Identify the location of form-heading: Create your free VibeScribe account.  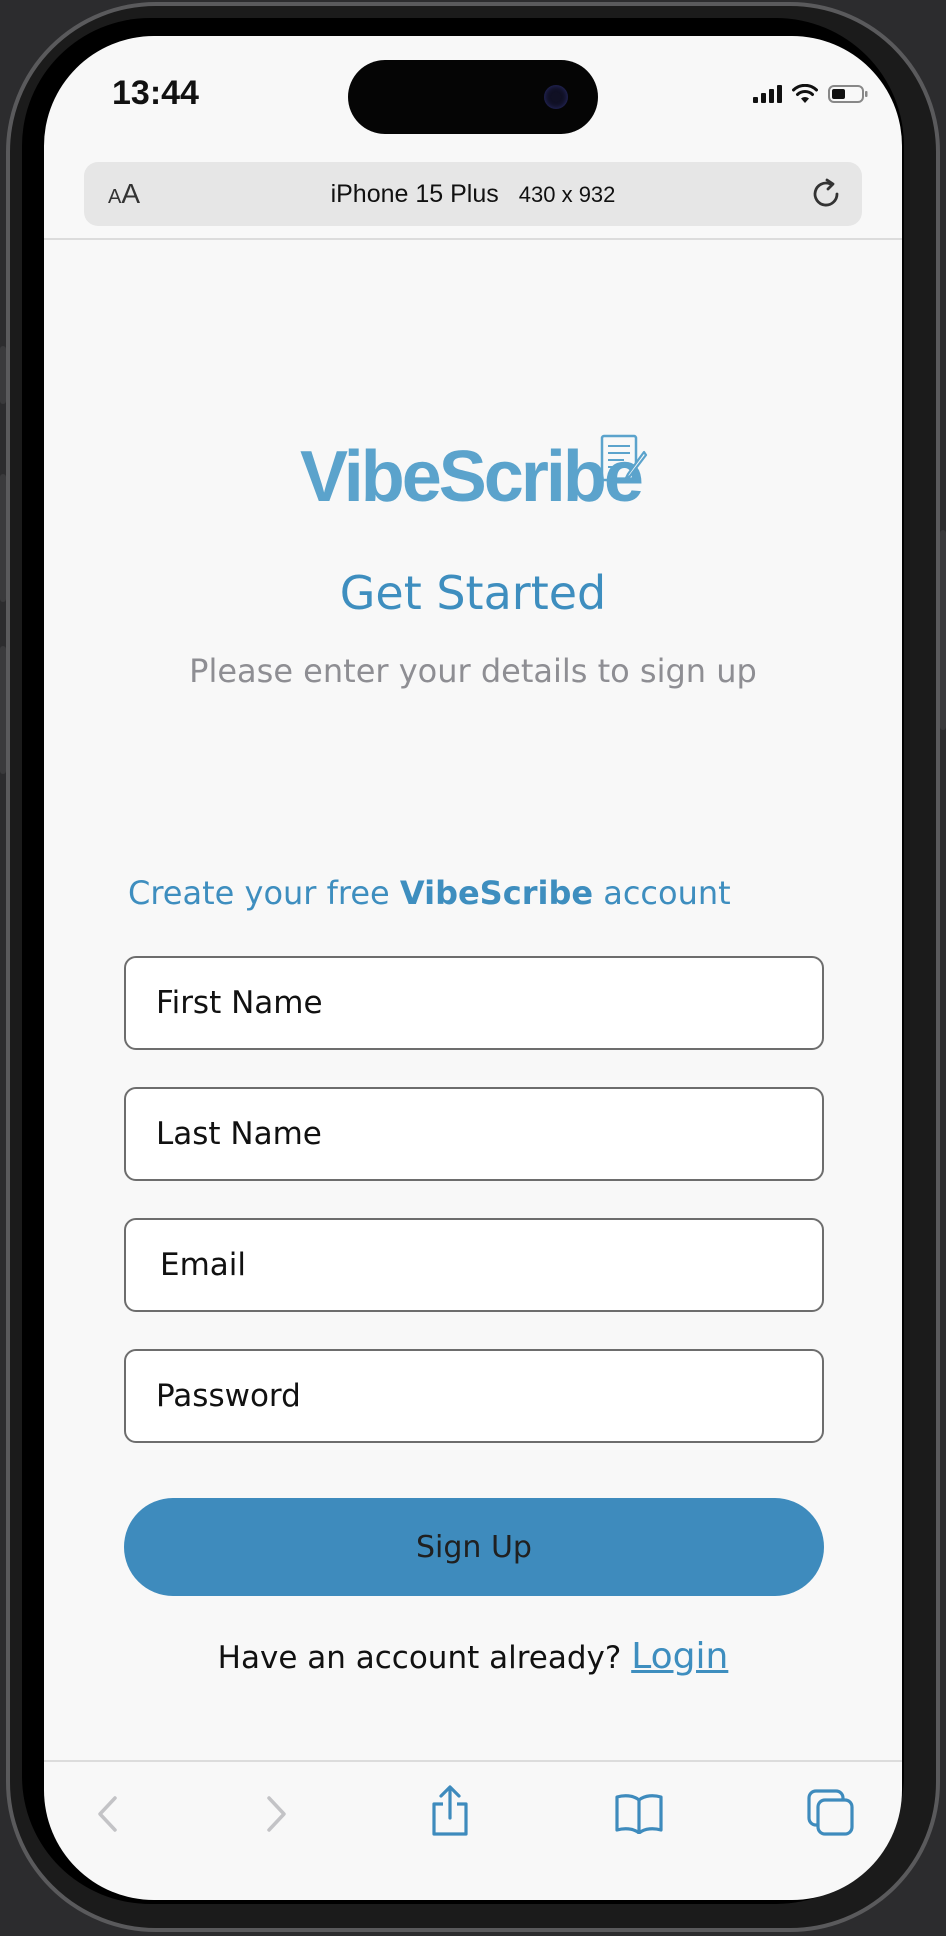
(429, 893).